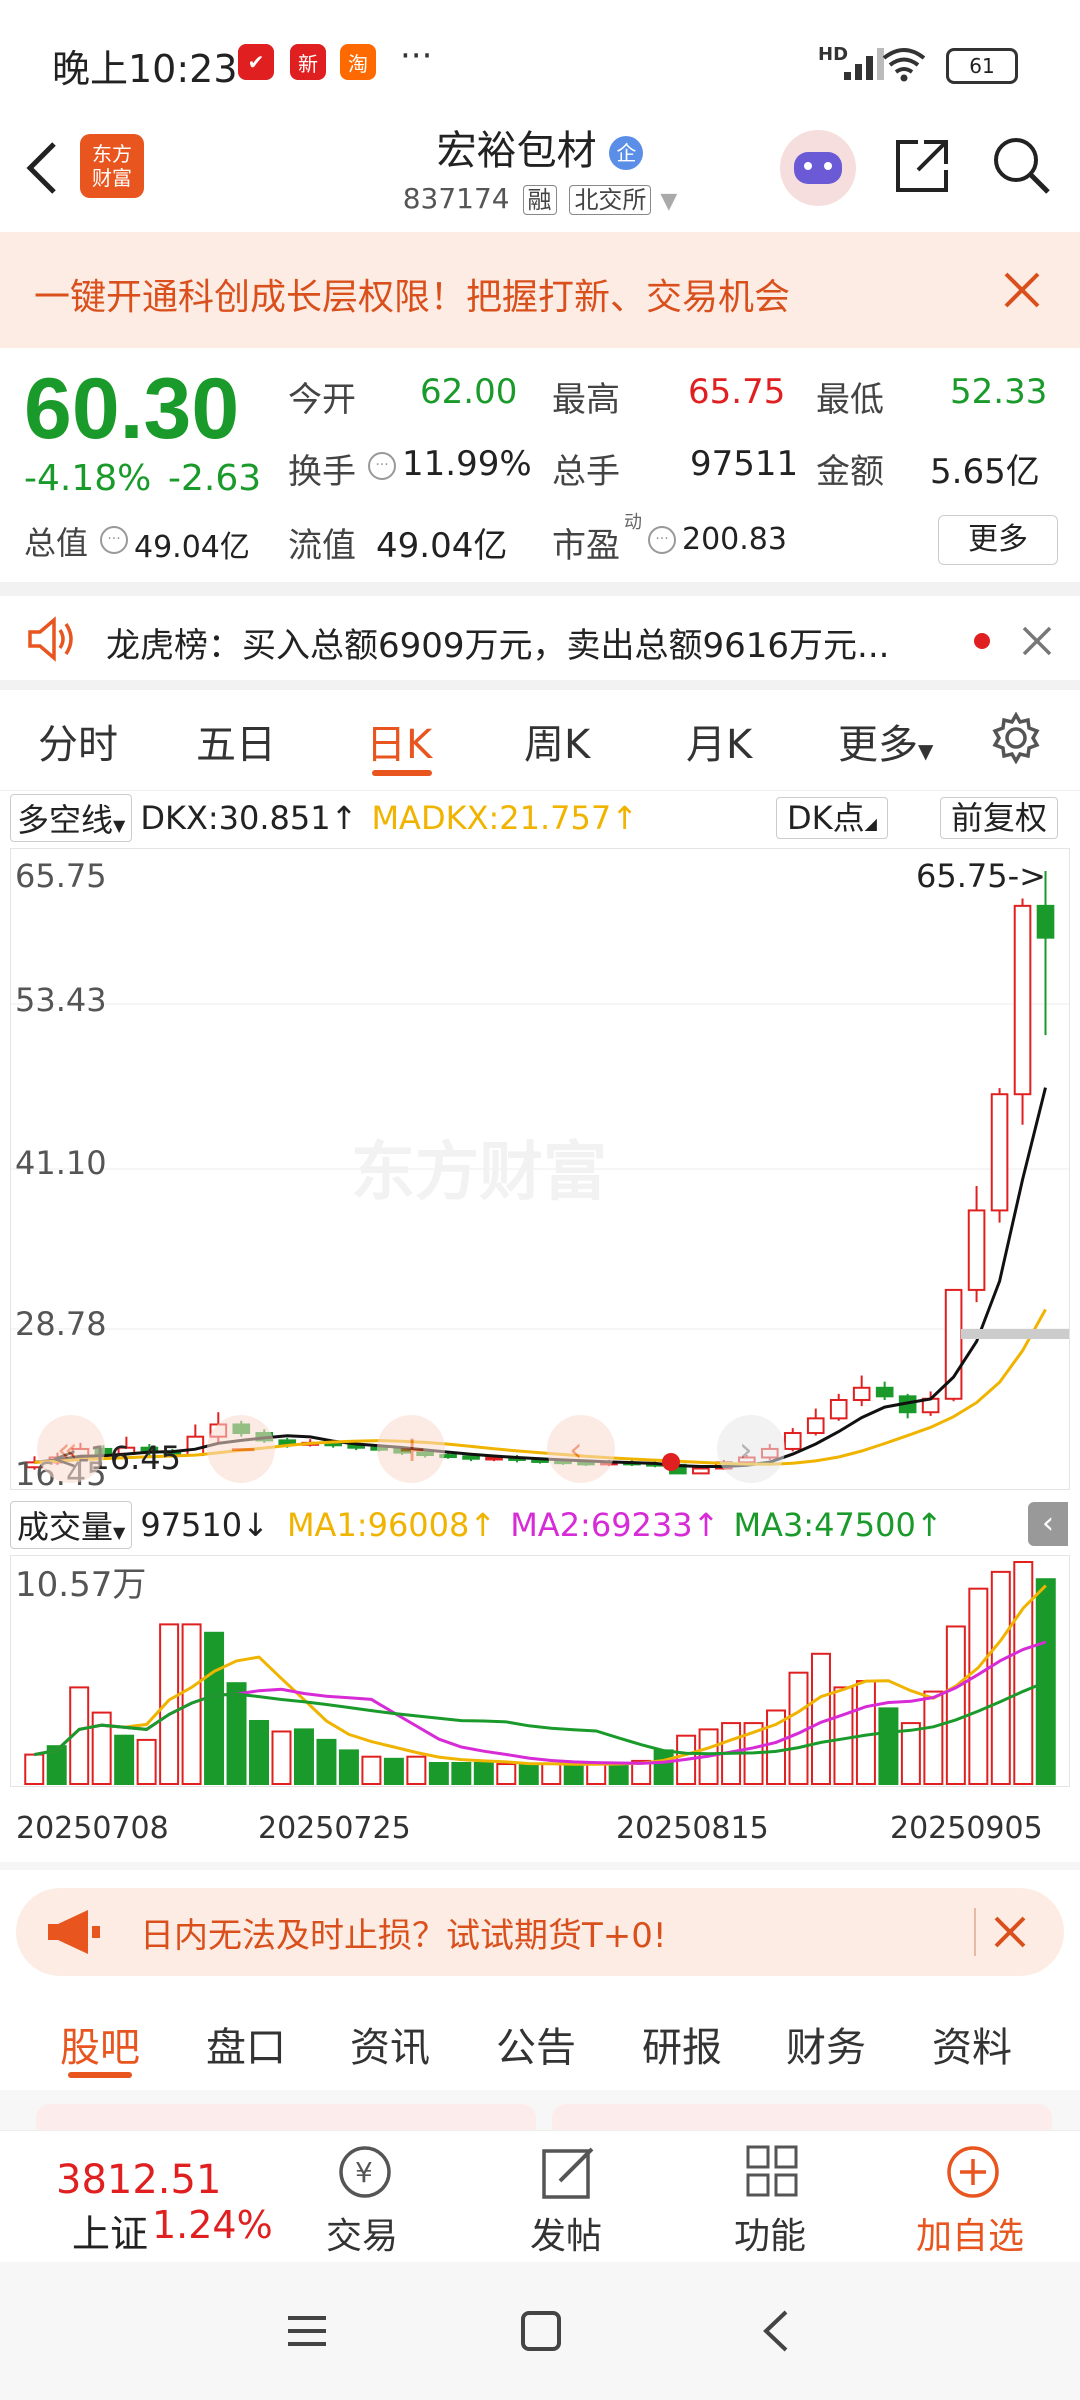  I want to click on add-watch-label: 加自选, so click(970, 2233).